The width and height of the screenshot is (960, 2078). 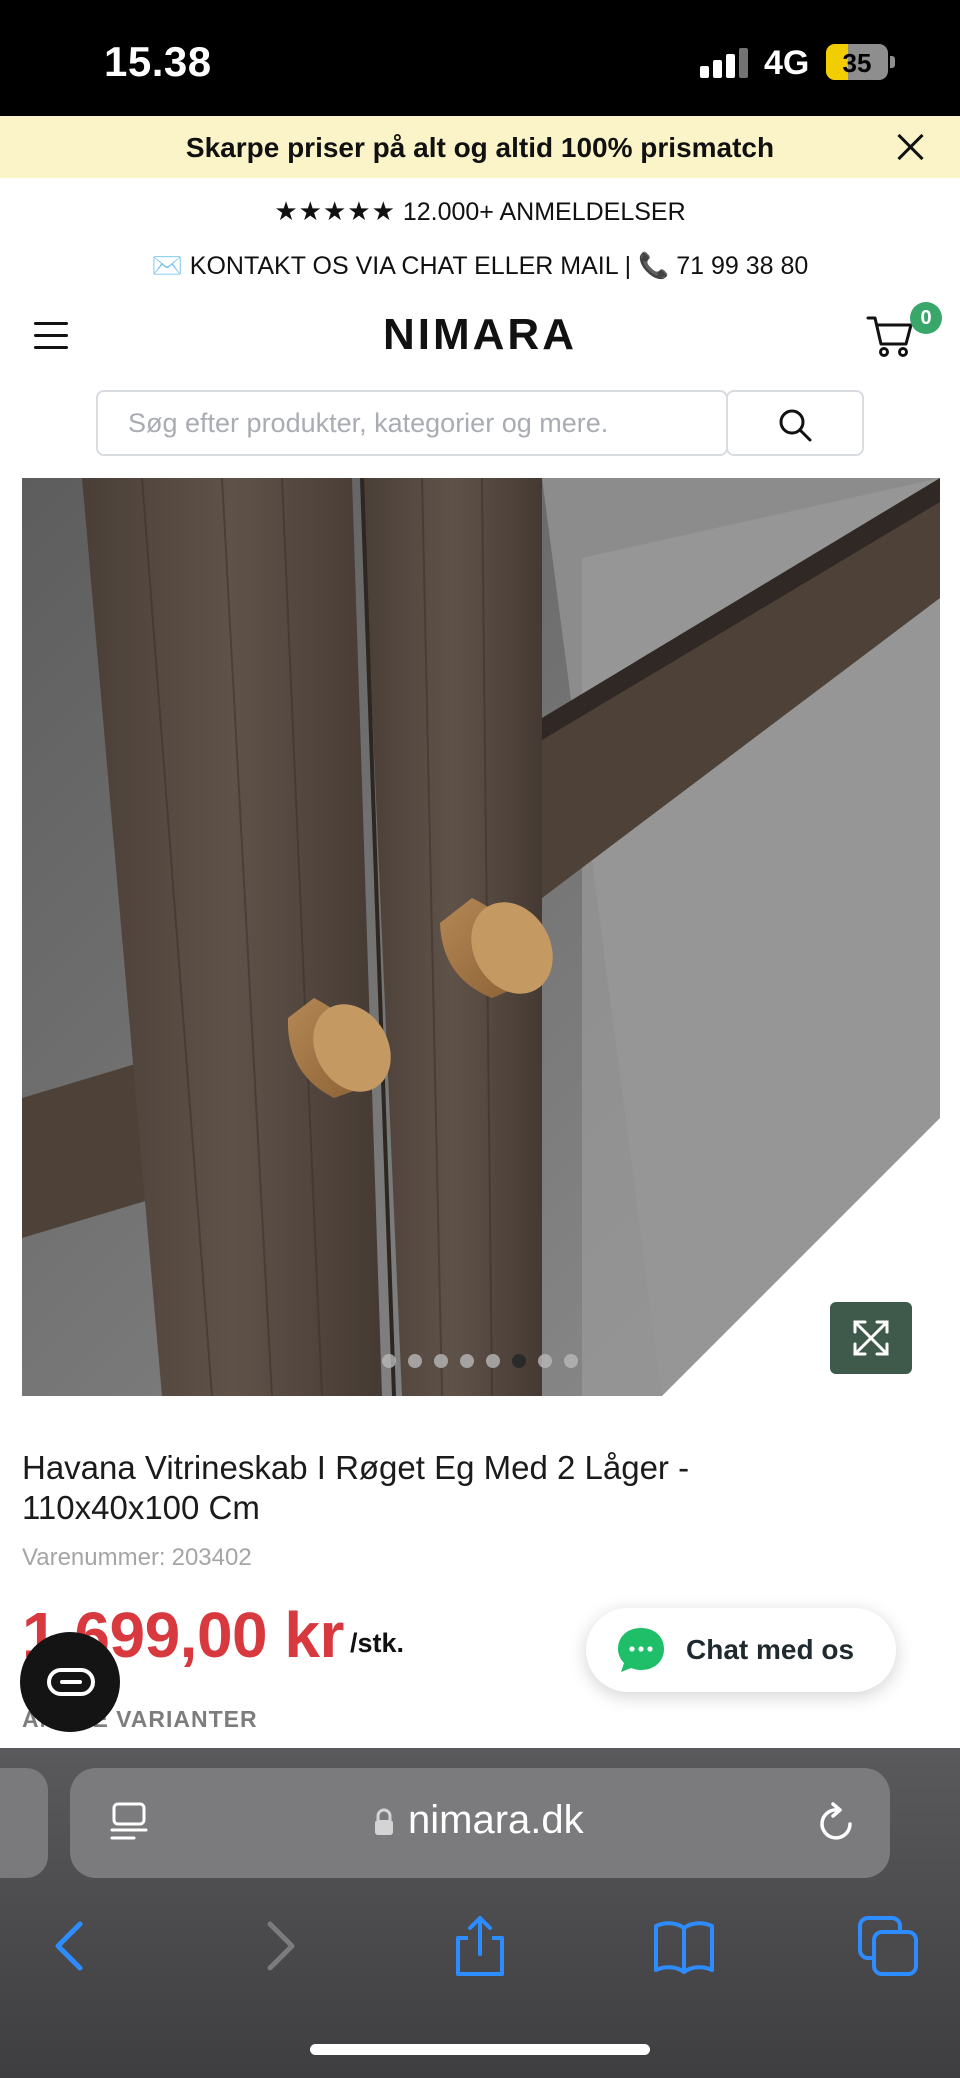 I want to click on search-input, so click(x=412, y=423).